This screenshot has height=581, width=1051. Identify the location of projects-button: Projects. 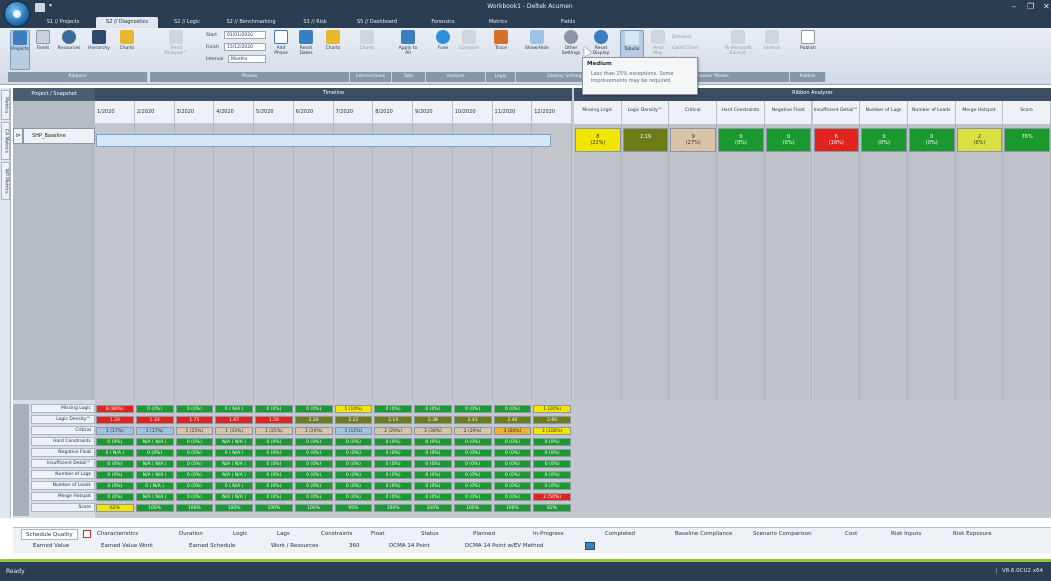
(20, 50).